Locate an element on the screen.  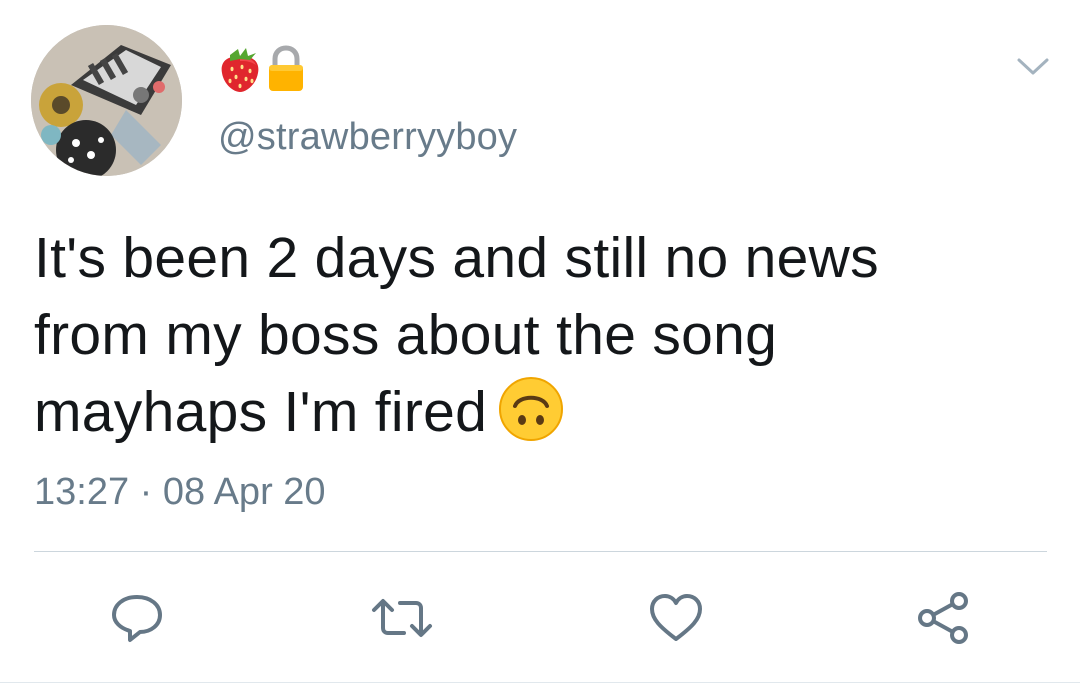
like-button is located at coordinates (676, 618).